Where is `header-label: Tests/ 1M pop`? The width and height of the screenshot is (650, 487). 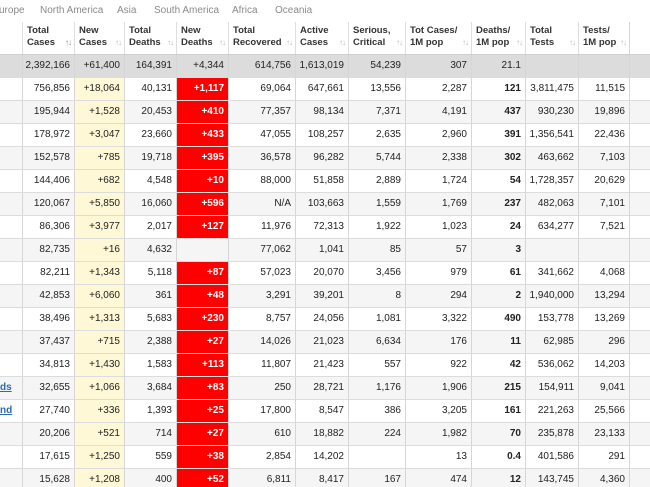 header-label: Tests/ 1M pop is located at coordinates (600, 36).